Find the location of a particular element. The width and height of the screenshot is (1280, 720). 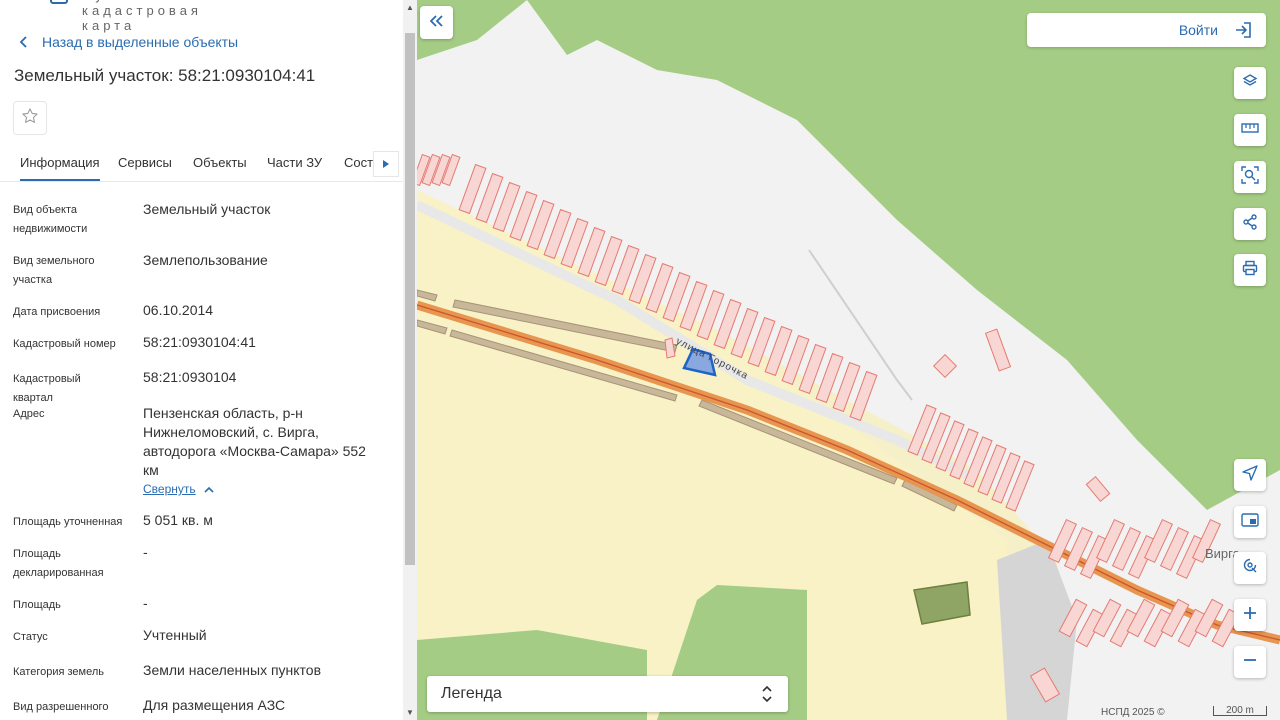

favorite-button is located at coordinates (30, 118).